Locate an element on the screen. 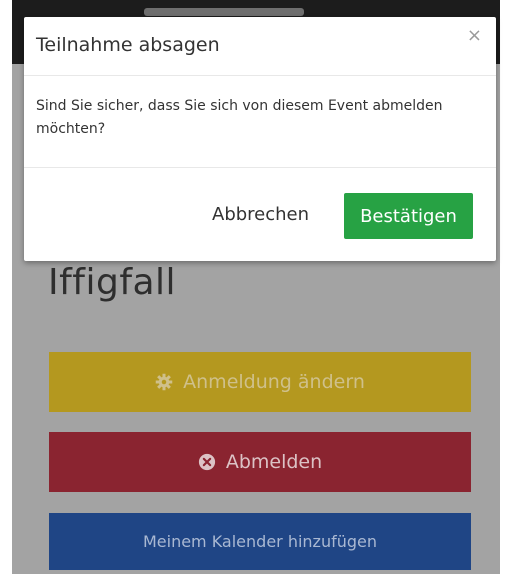 The width and height of the screenshot is (506, 574). dialog-header: Teilnahme absagen × is located at coordinates (260, 46).